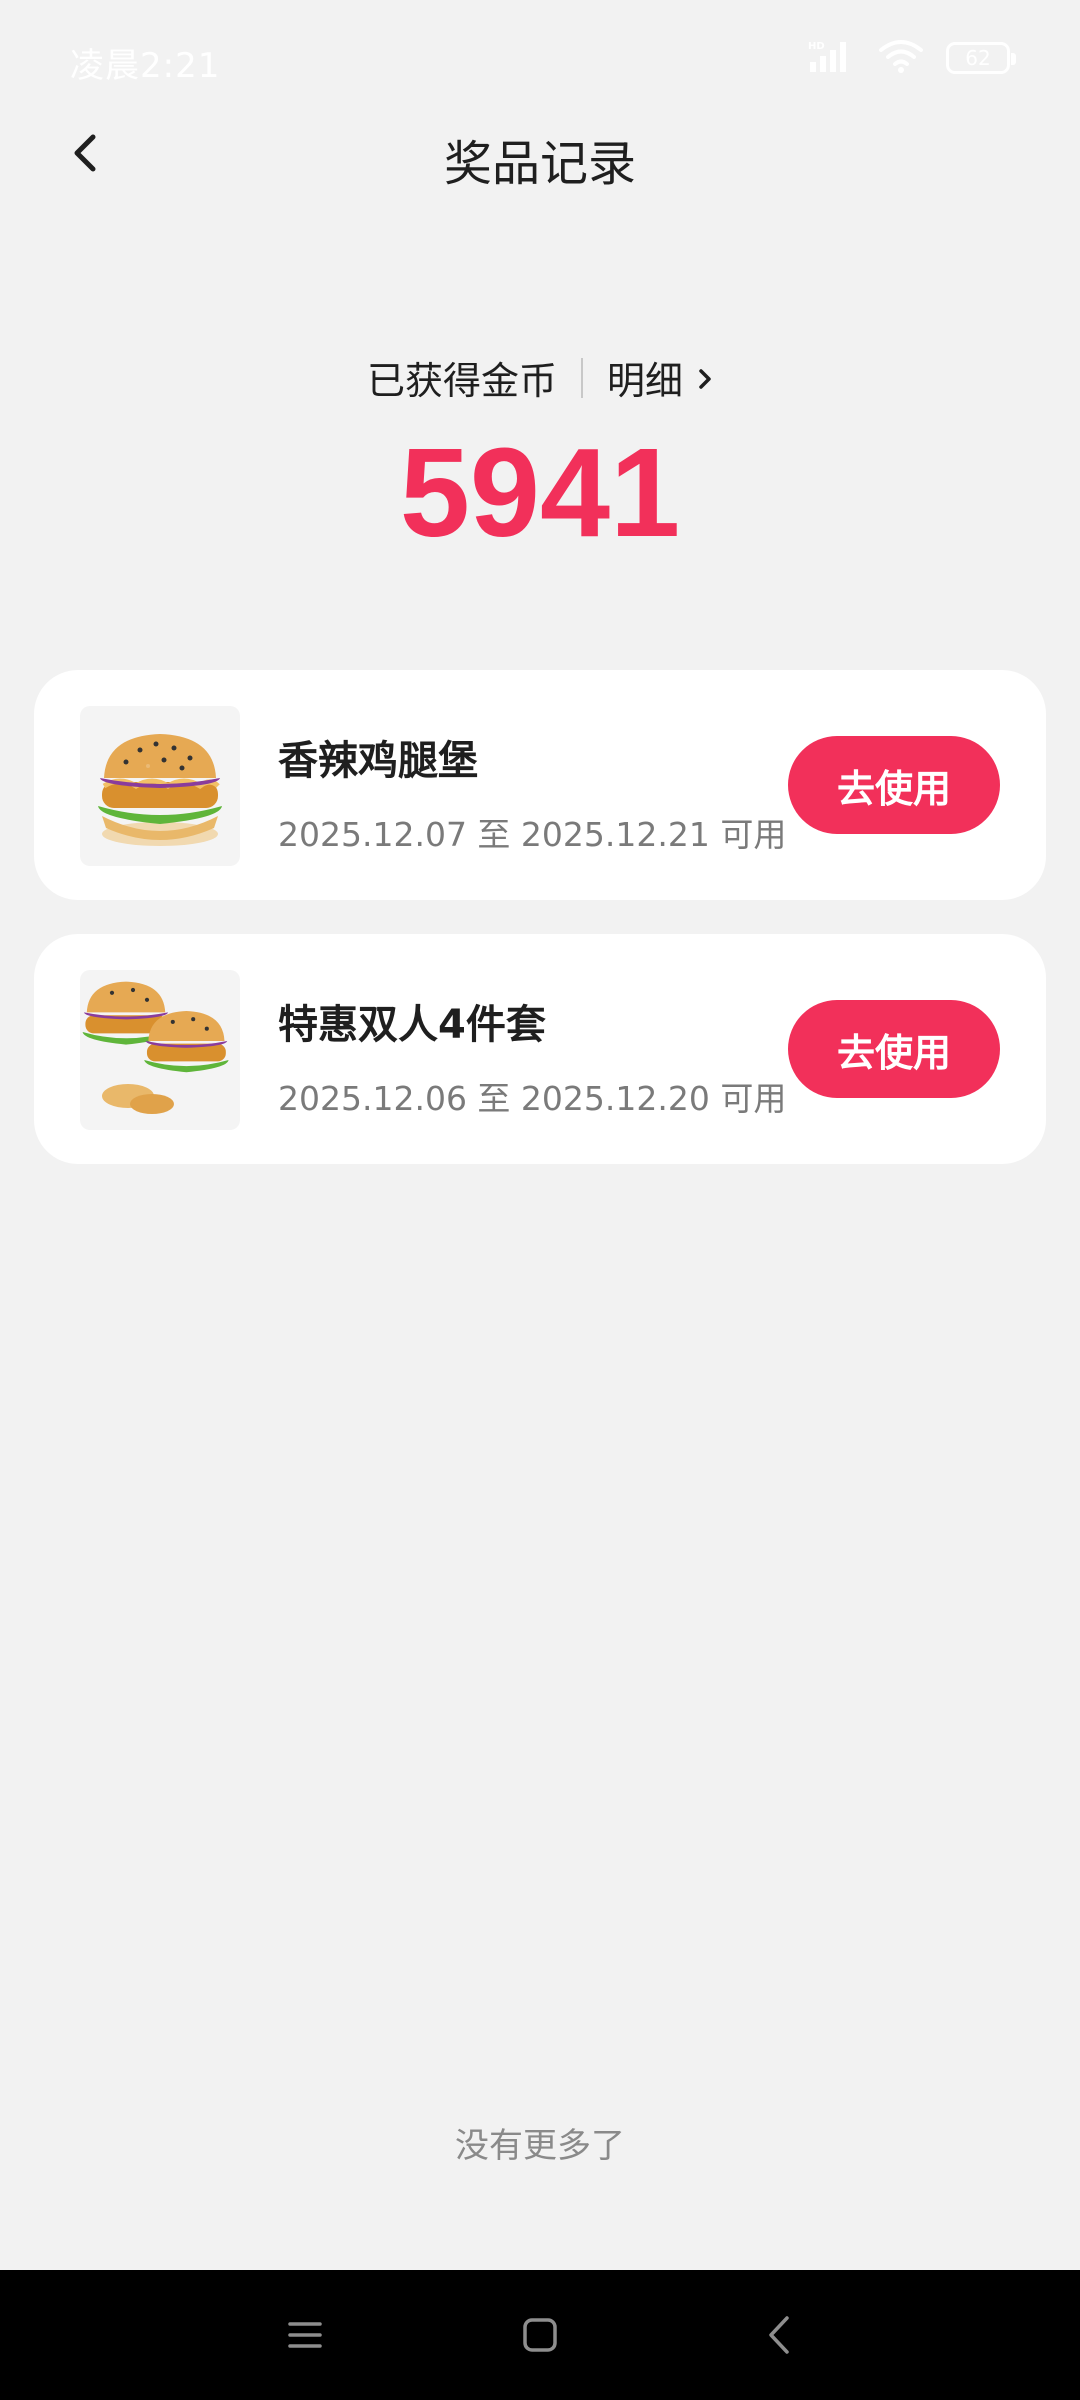 This screenshot has height=2400, width=1080. What do you see at coordinates (816, 46) in the screenshot?
I see `svg-text: HD` at bounding box center [816, 46].